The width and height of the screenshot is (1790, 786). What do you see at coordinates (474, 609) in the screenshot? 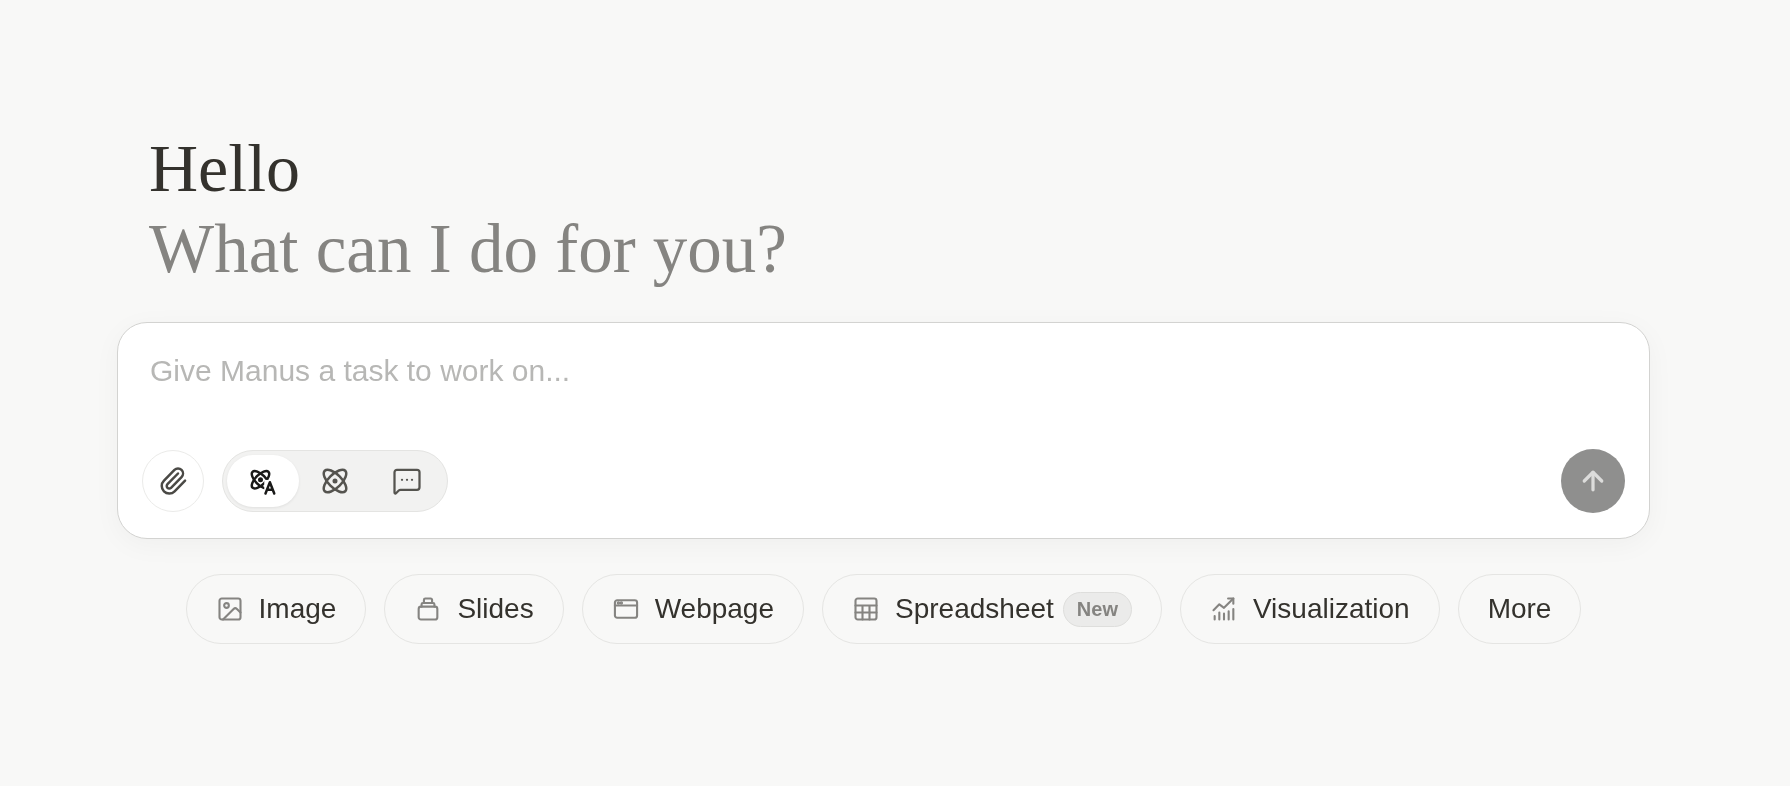
I see `quick-action-chip: Slides` at bounding box center [474, 609].